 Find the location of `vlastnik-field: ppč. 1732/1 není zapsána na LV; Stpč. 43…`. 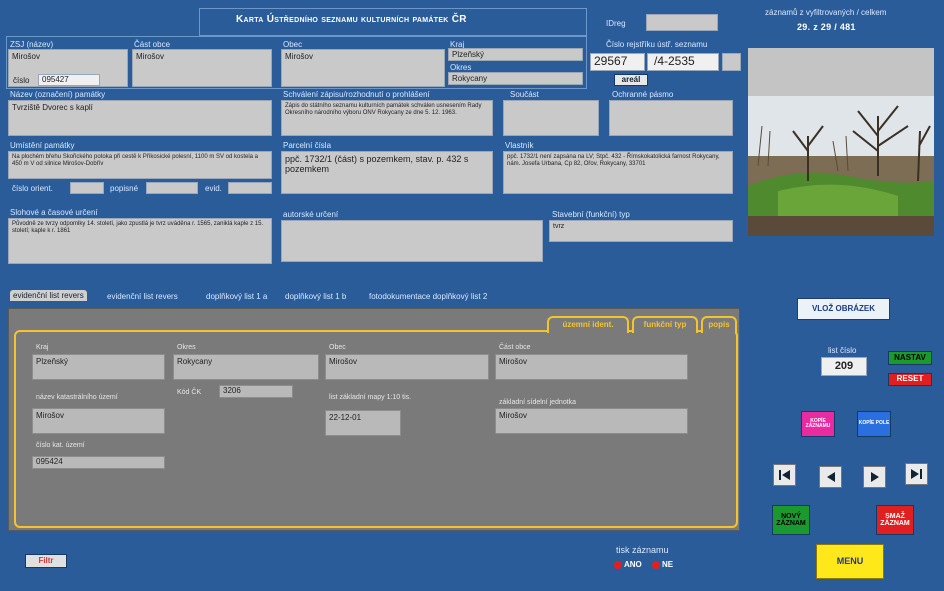

vlastnik-field: ppč. 1732/1 není zapsána na LV; Stpč. 43… is located at coordinates (618, 172).